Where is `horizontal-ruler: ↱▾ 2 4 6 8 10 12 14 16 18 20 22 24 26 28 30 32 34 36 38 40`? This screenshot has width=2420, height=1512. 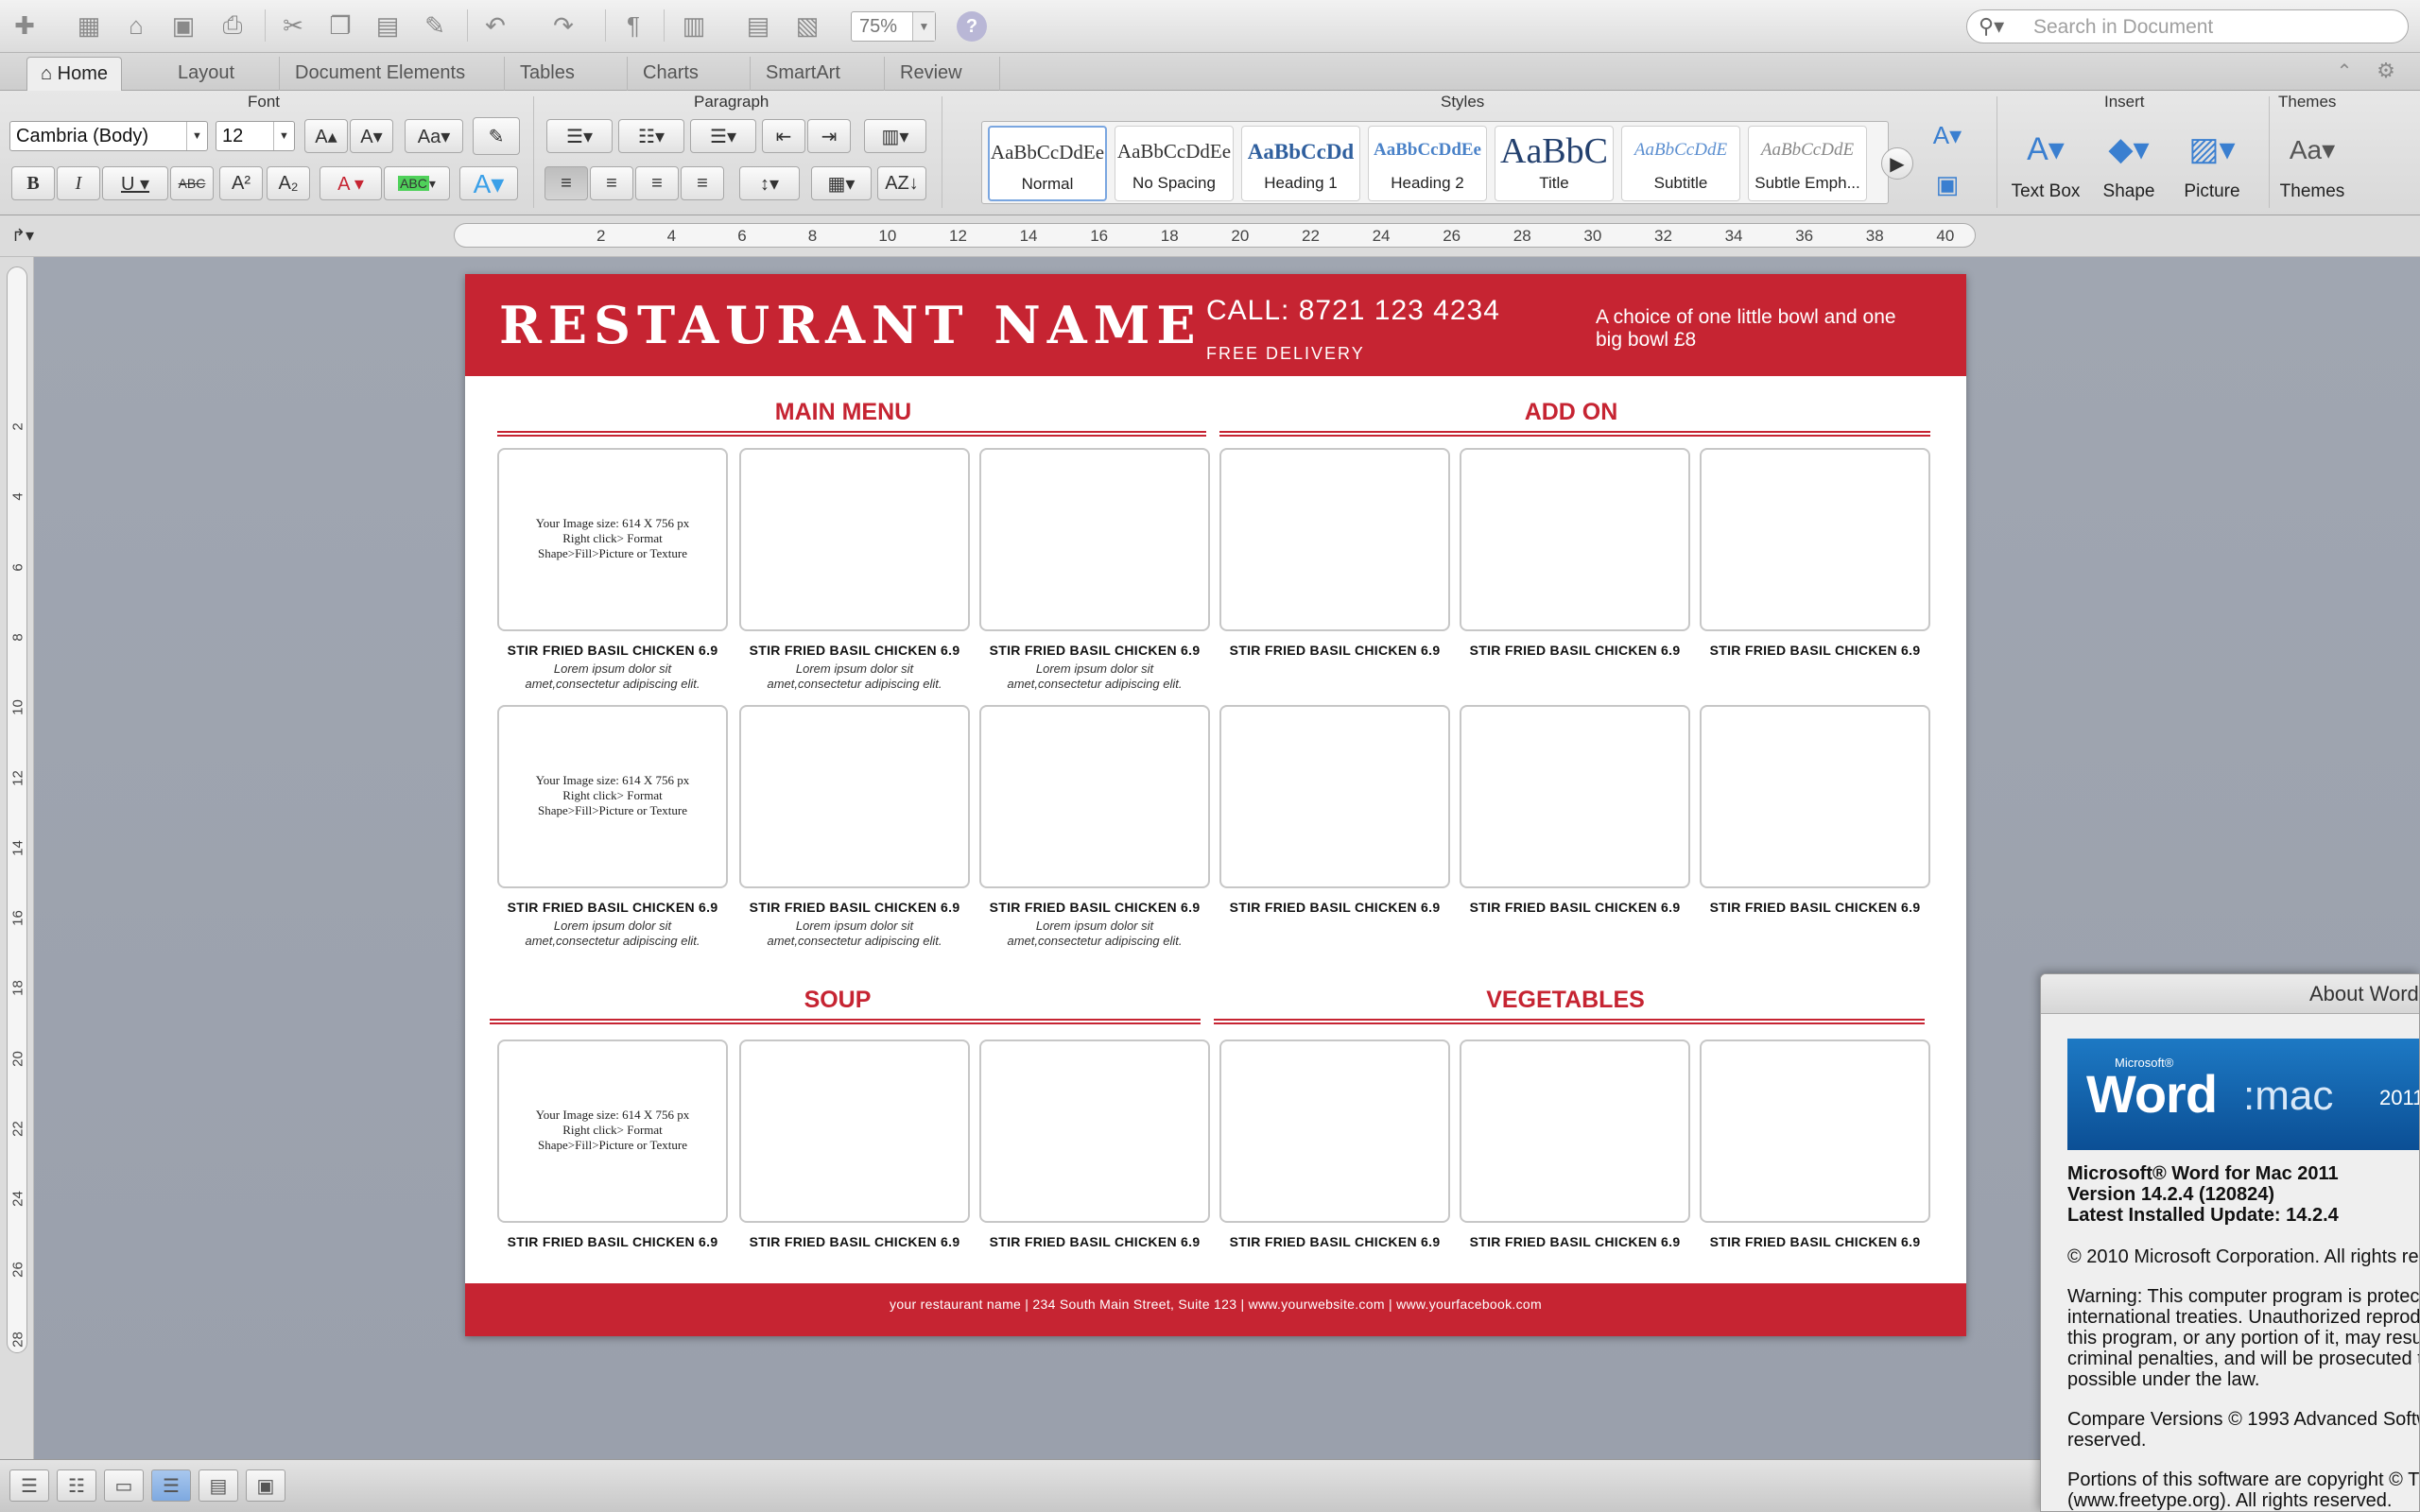 horizontal-ruler: ↱▾ 2 4 6 8 10 12 14 16 18 20 22 24 26 28 30 32 34 36 38 40 is located at coordinates (1210, 236).